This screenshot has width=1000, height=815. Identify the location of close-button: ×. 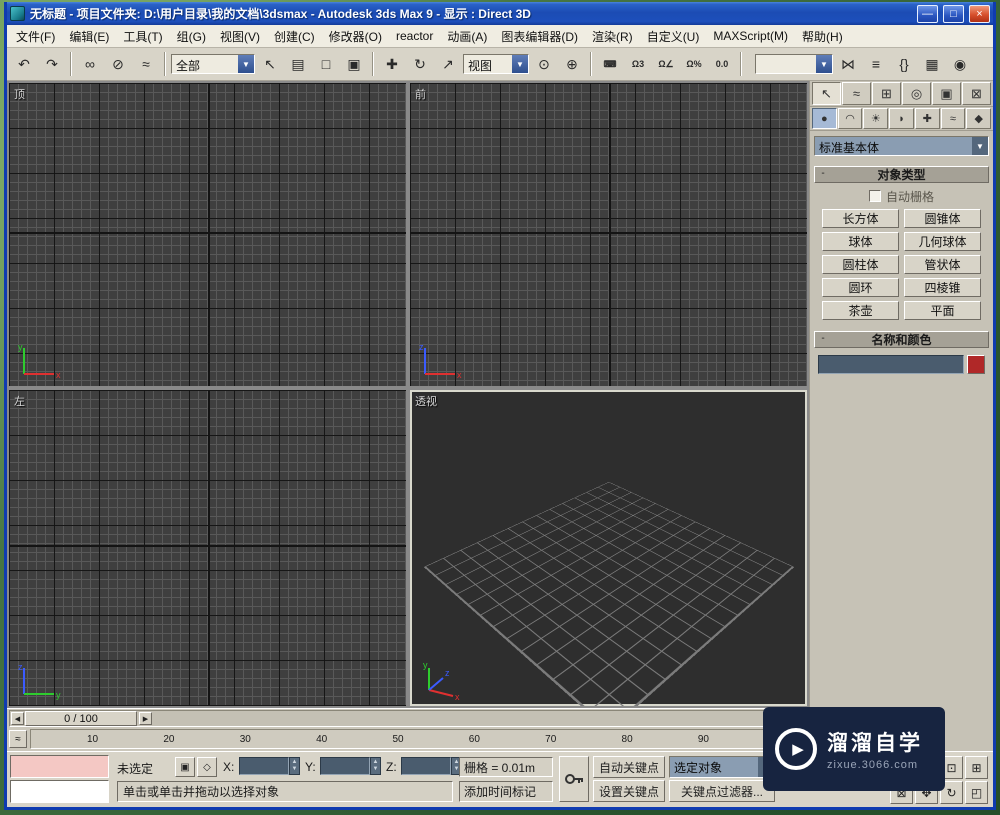
(979, 13).